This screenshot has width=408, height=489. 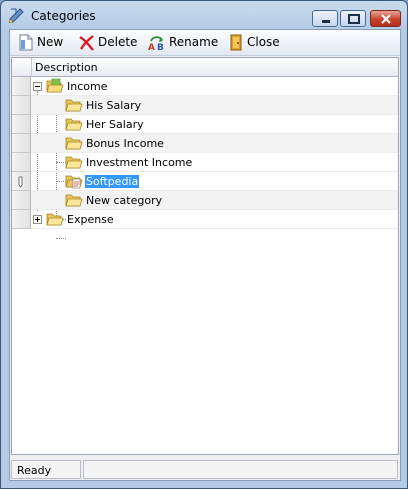 What do you see at coordinates (151, 47) in the screenshot?
I see `svg-text: A` at bounding box center [151, 47].